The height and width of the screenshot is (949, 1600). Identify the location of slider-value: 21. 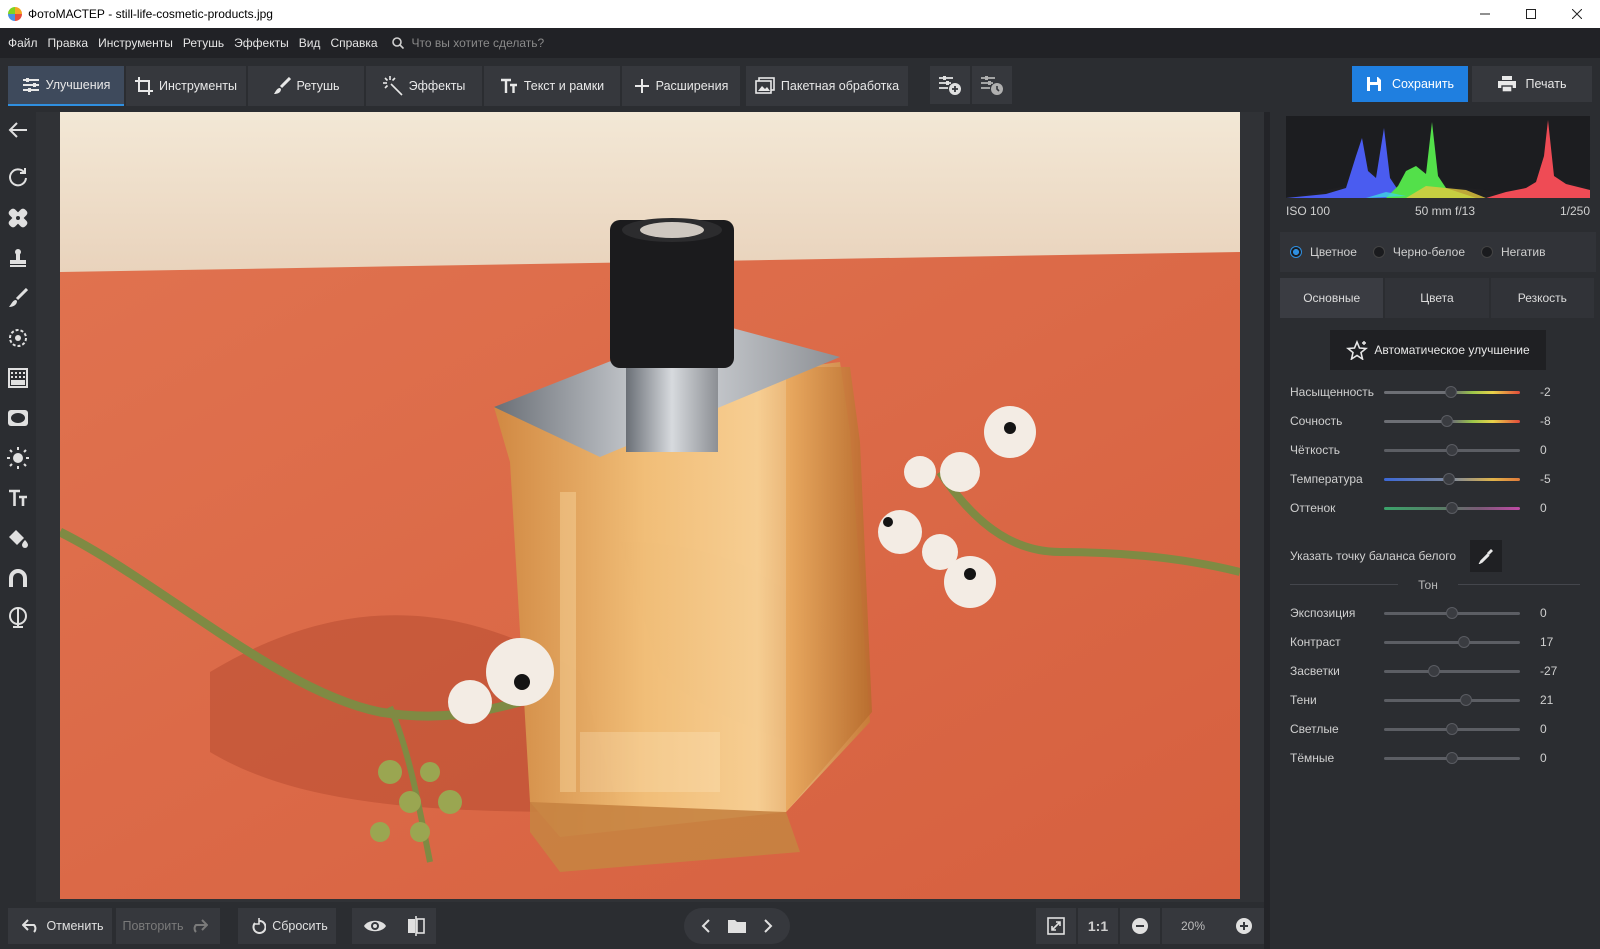
(1547, 700).